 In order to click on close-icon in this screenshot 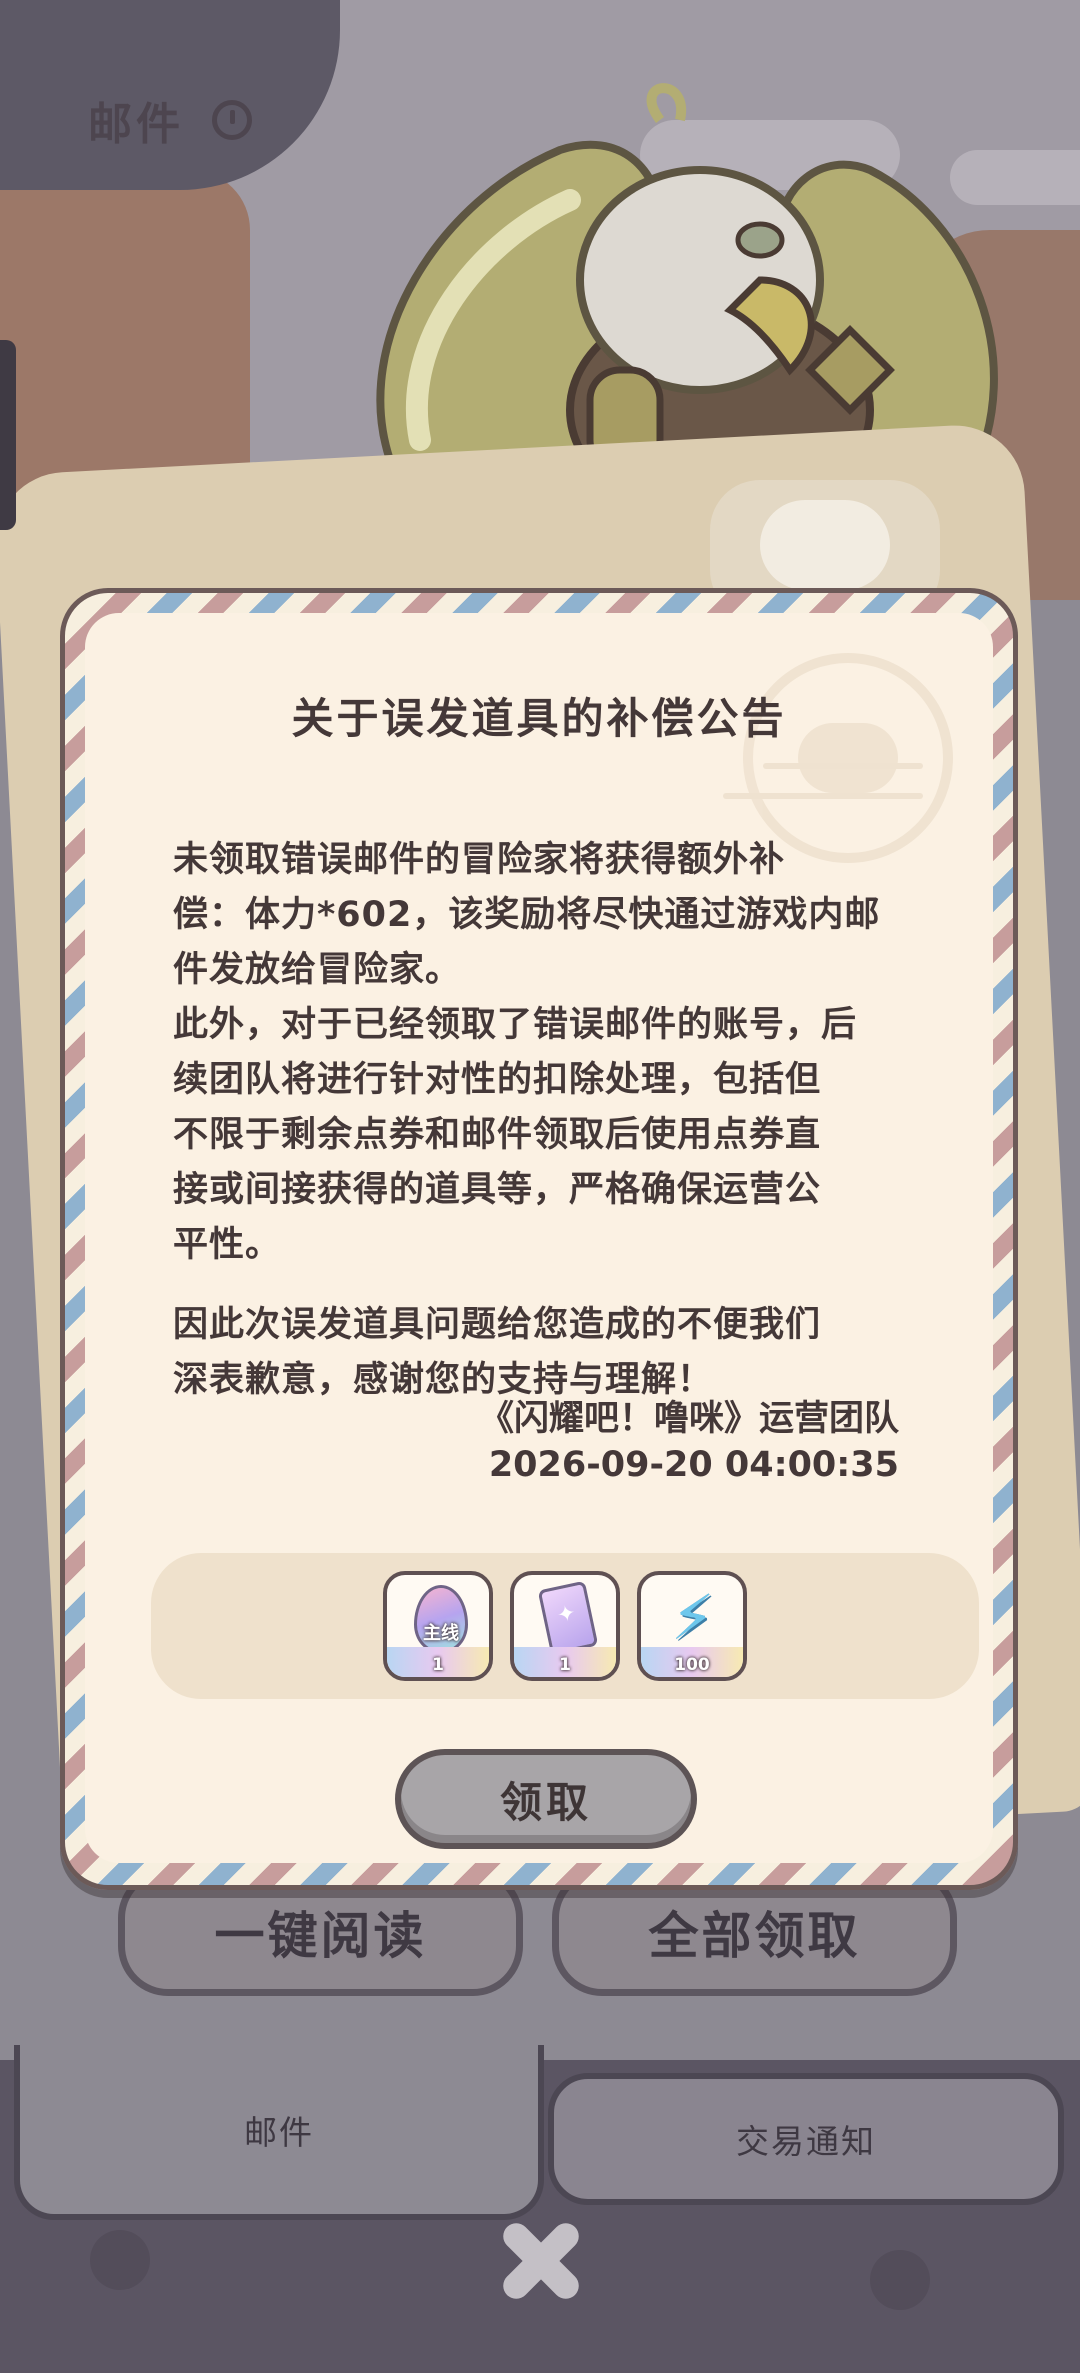, I will do `click(540, 2260)`.